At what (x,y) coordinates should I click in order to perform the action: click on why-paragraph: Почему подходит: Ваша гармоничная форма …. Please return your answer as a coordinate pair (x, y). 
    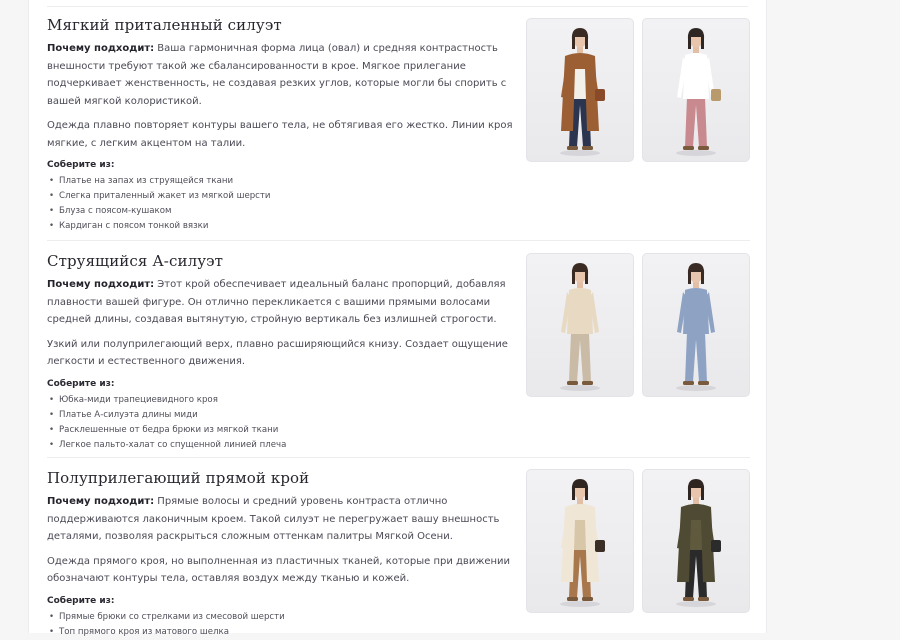
    Looking at the image, I should click on (282, 75).